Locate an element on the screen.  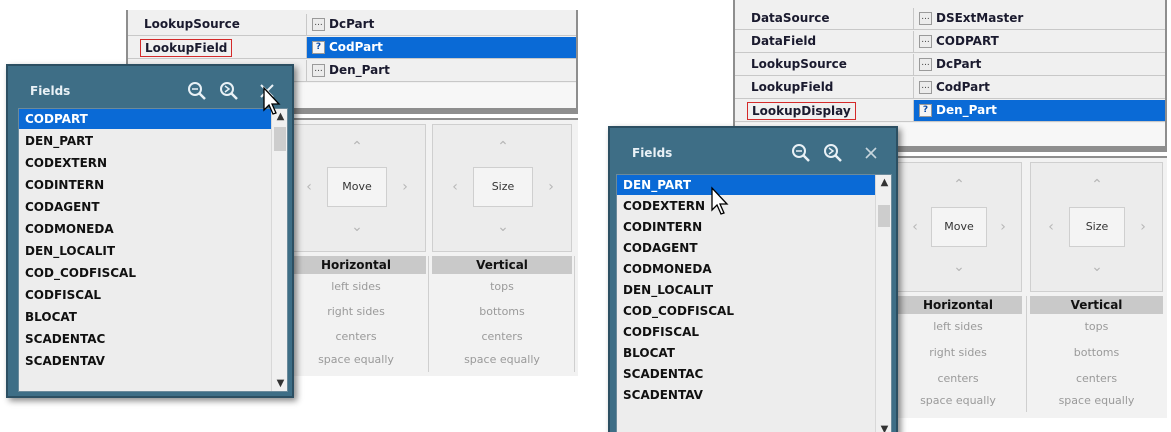
prop-row-datafield: DataField ... CODPART is located at coordinates (950, 42).